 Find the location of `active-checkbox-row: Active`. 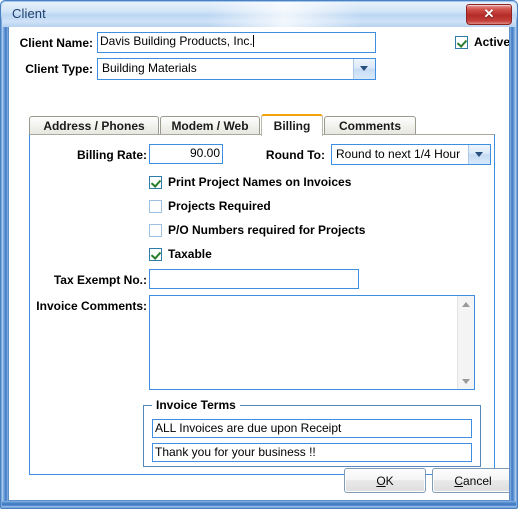

active-checkbox-row: Active is located at coordinates (482, 42).